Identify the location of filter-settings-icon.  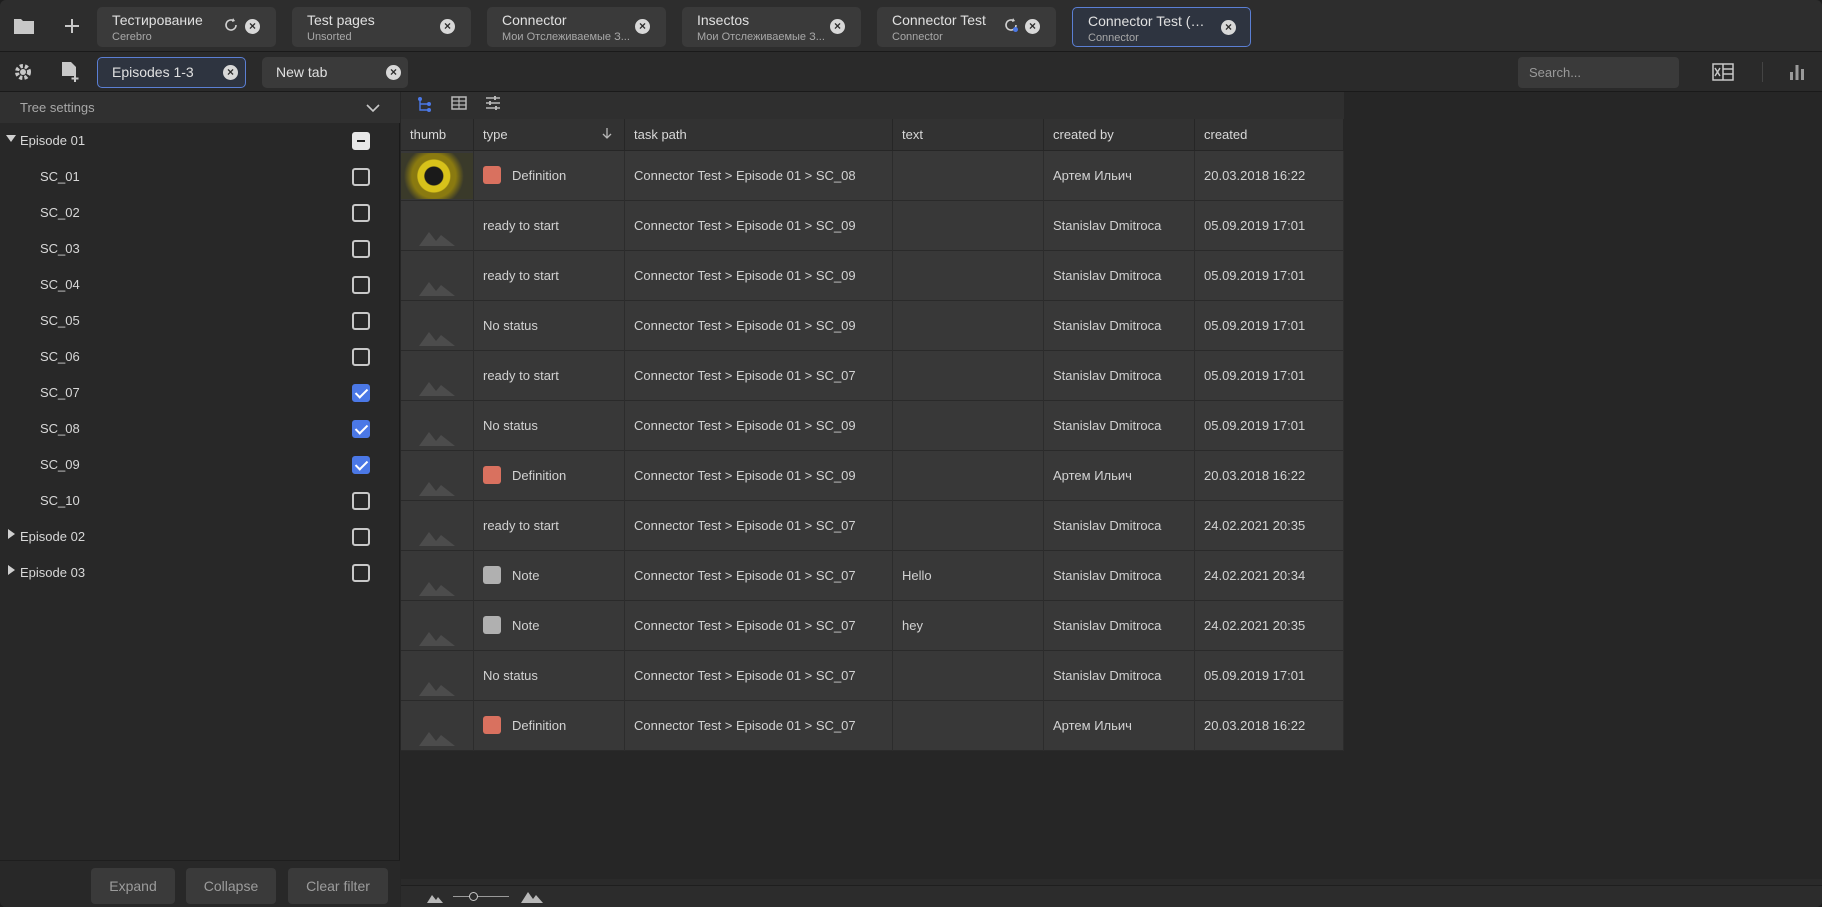
(493, 105).